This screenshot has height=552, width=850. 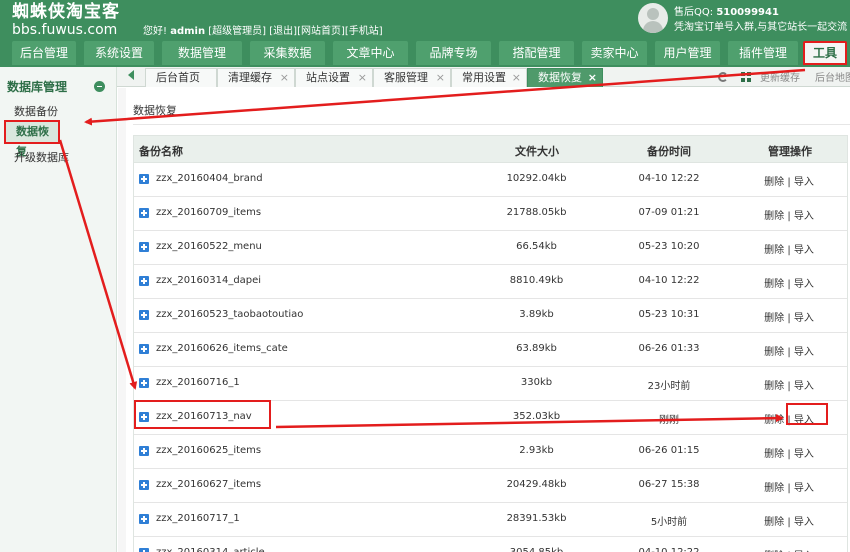 I want to click on tab-common-settings: 常用设置 ×, so click(x=489, y=77).